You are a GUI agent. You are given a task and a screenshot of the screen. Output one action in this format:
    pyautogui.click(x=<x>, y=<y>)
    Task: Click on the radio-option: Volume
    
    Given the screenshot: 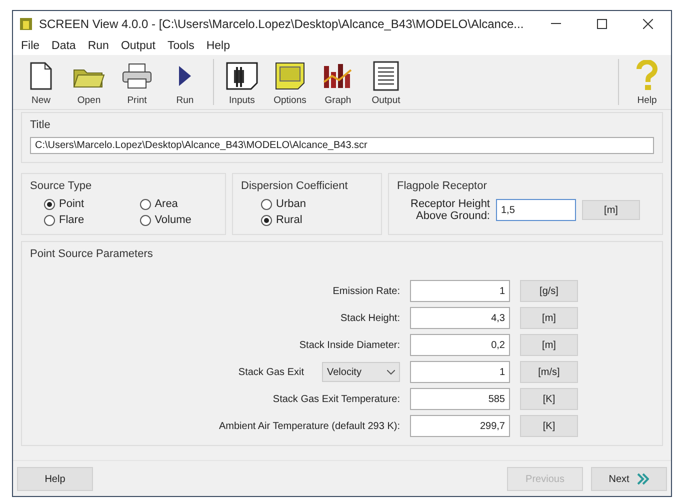 What is the action you would take?
    pyautogui.click(x=178, y=220)
    